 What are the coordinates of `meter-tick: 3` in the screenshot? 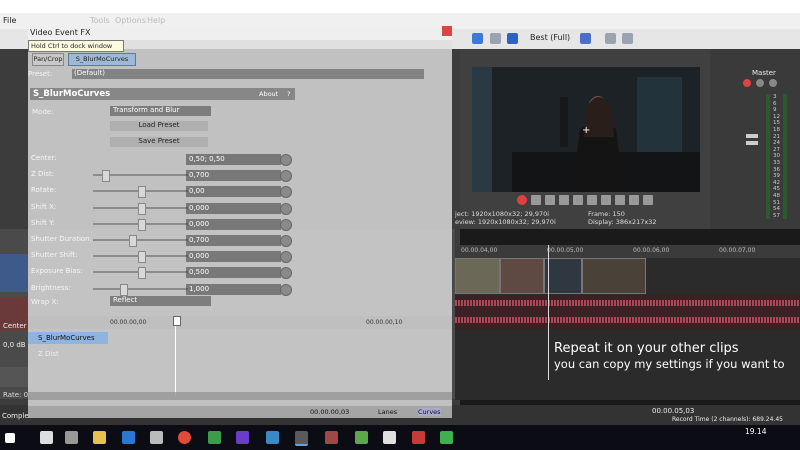 It's located at (775, 97).